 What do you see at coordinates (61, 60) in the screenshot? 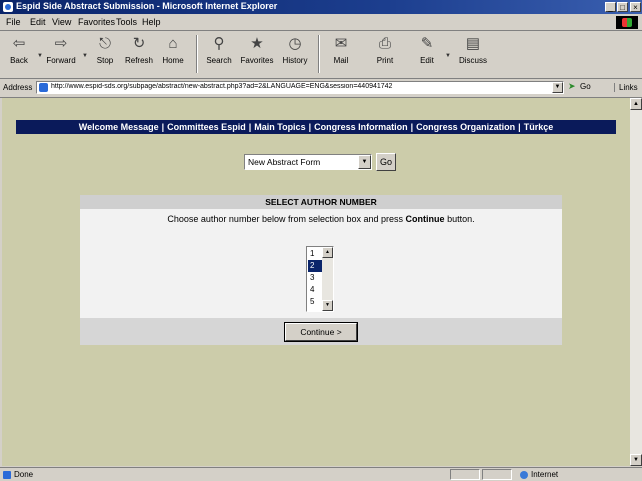
I see `forward-label: Forward` at bounding box center [61, 60].